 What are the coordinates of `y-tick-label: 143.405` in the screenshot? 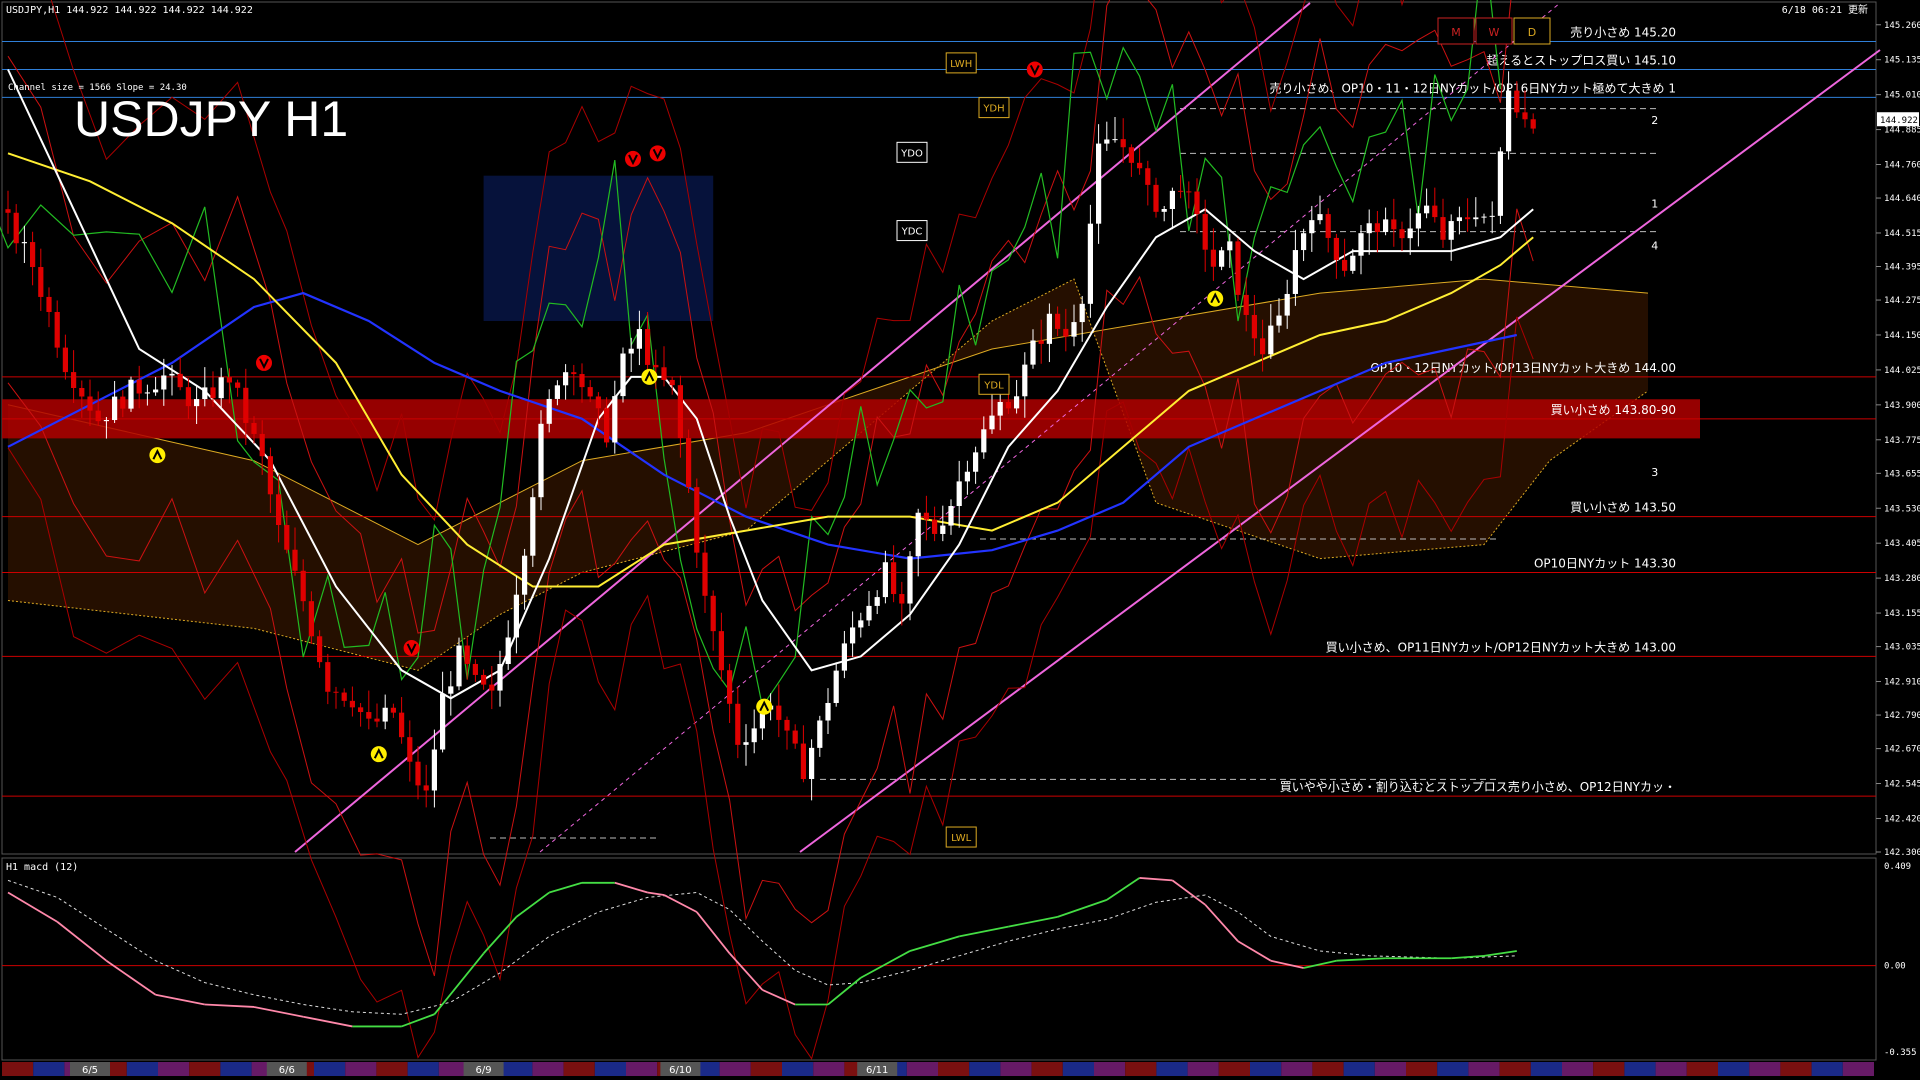 It's located at (1902, 544).